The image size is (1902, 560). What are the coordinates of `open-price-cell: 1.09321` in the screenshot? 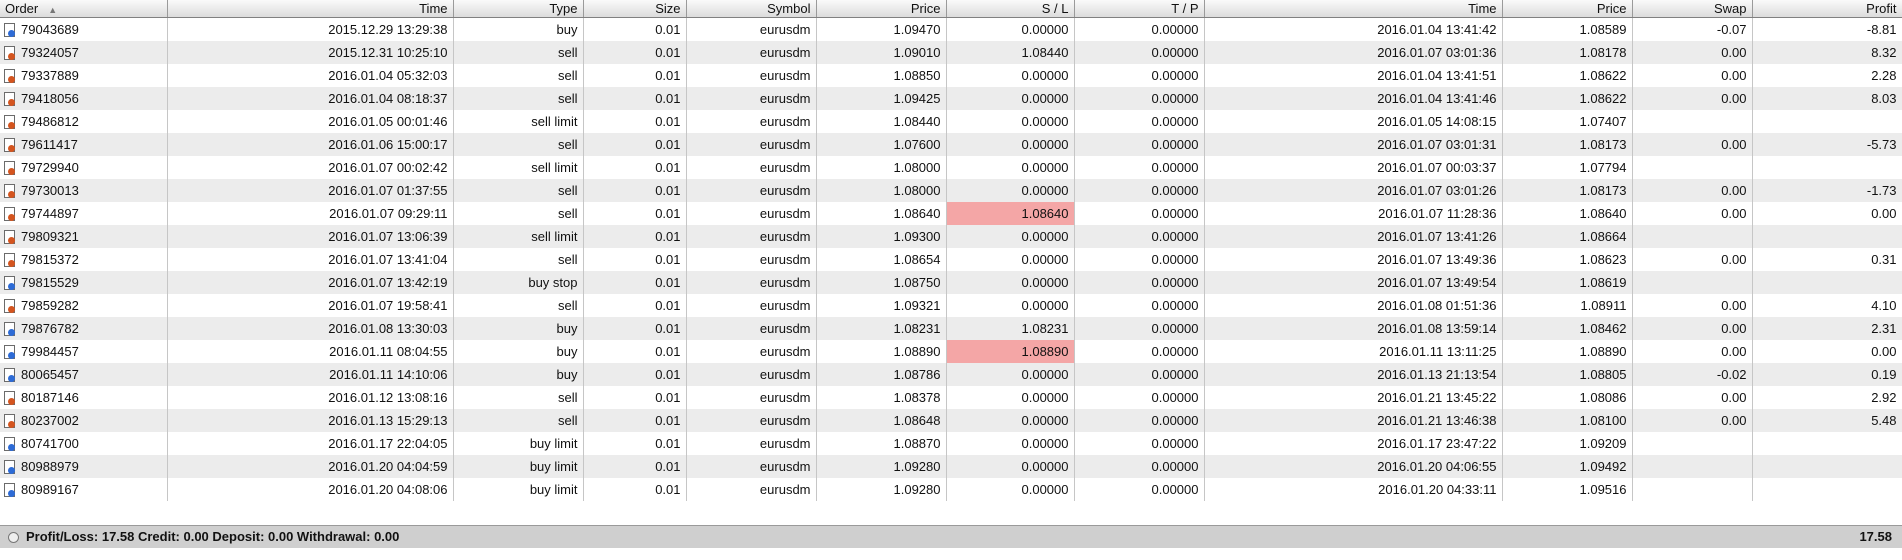 It's located at (881, 305).